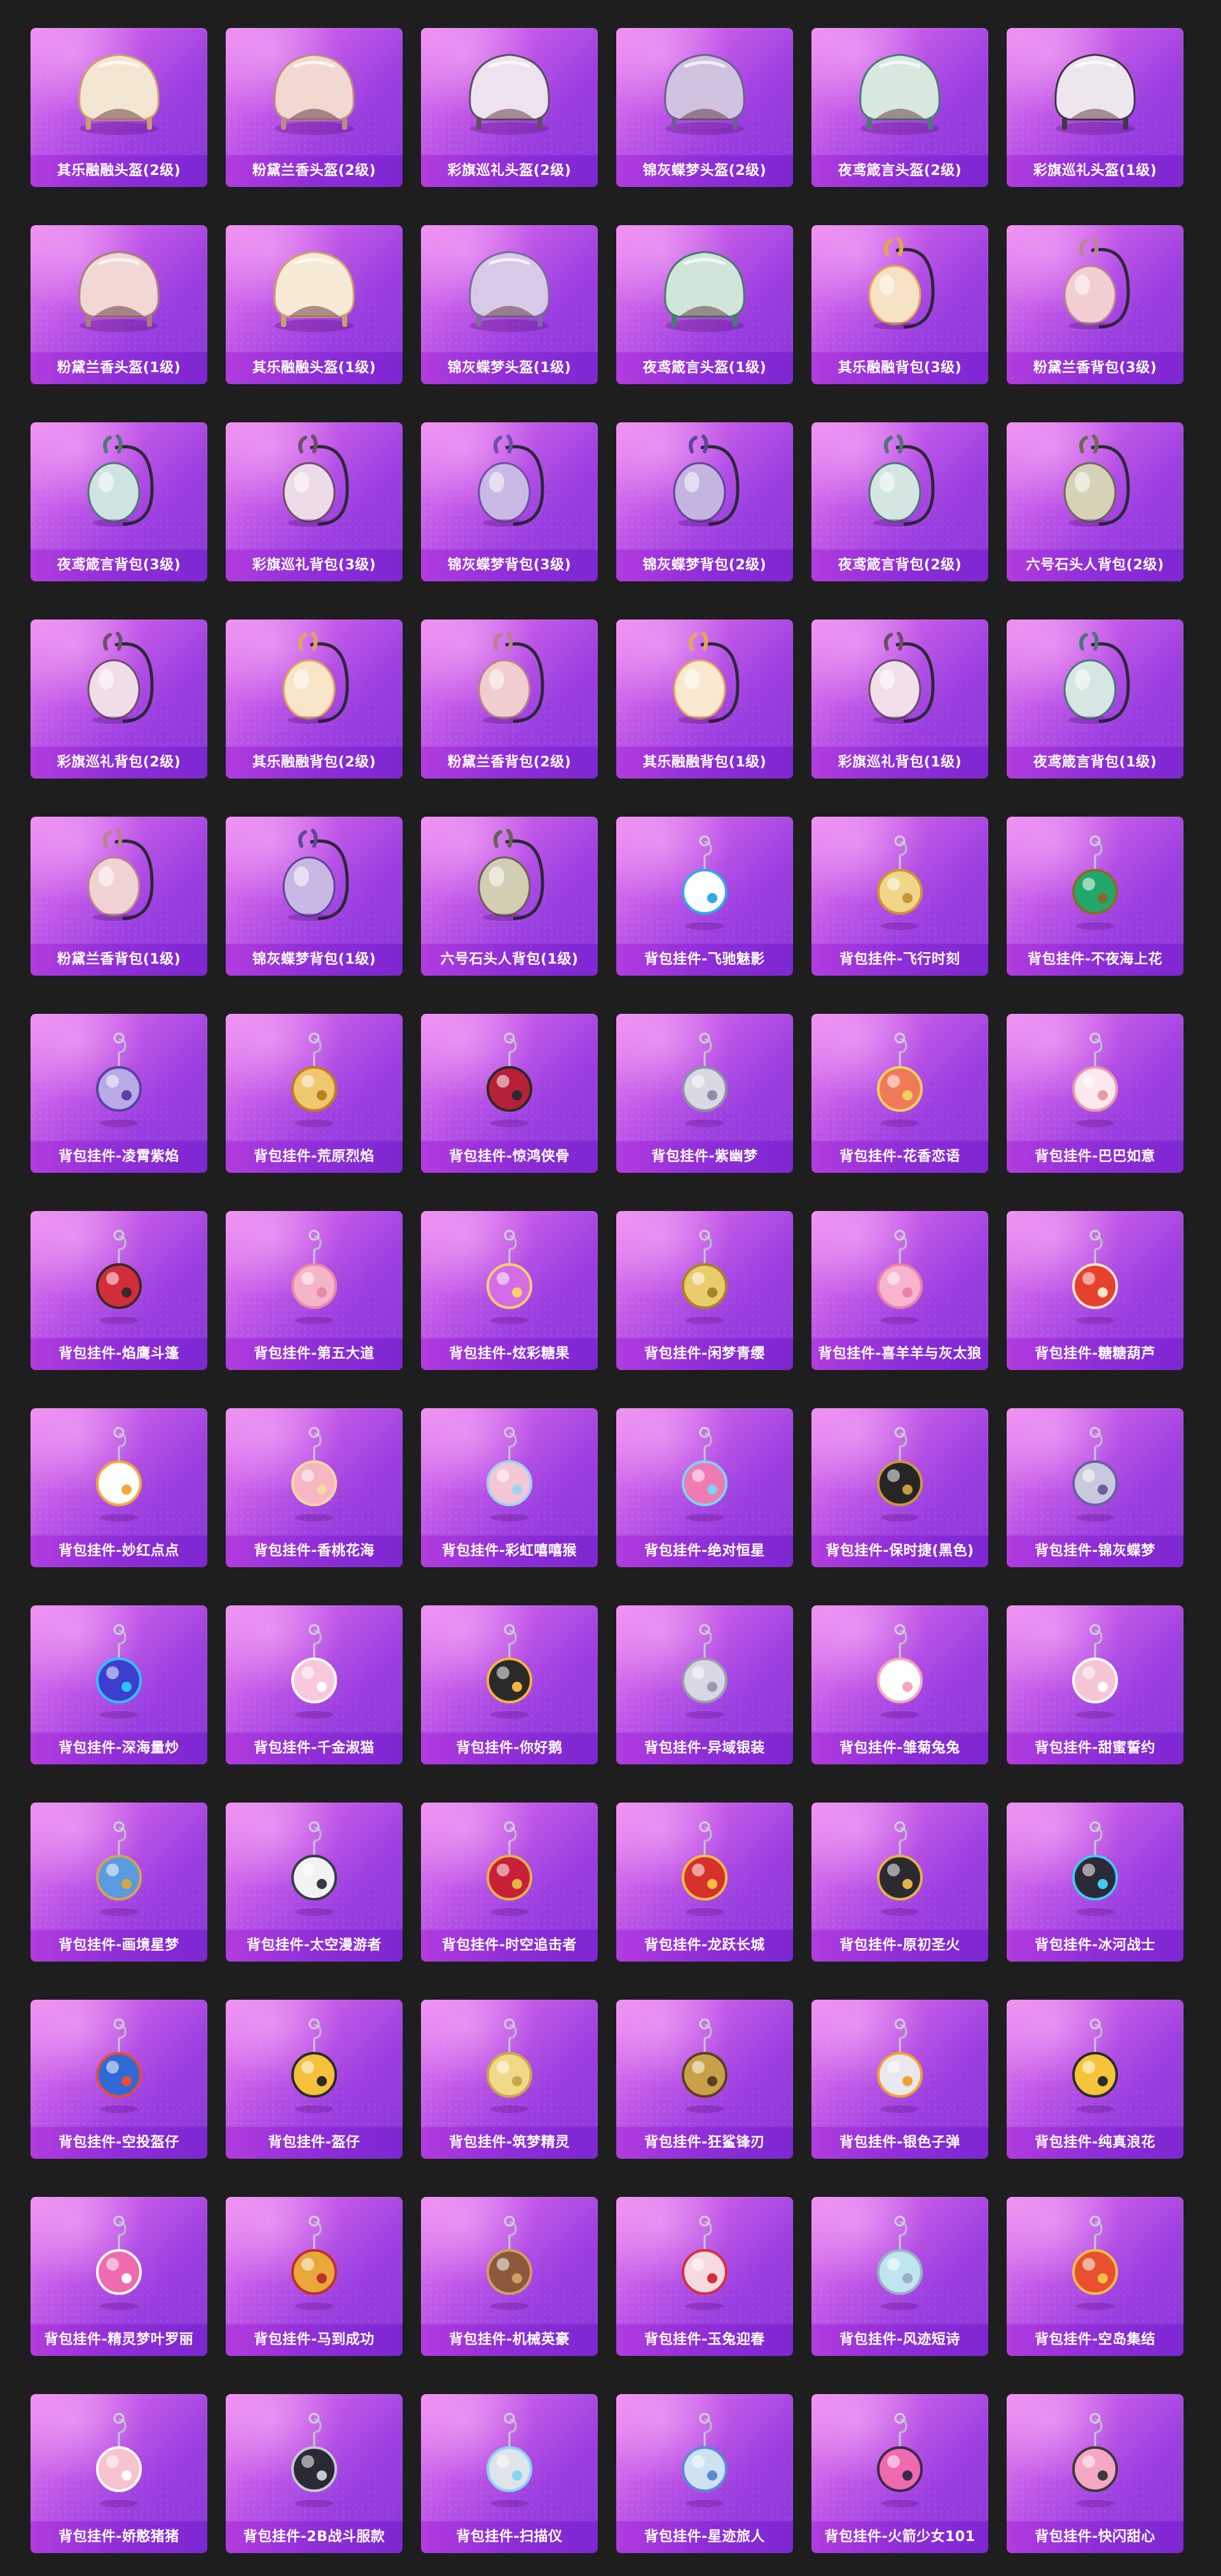 This screenshot has width=1221, height=2576. What do you see at coordinates (899, 2473) in the screenshot?
I see `item-card: 背包挂件-火箭少女101` at bounding box center [899, 2473].